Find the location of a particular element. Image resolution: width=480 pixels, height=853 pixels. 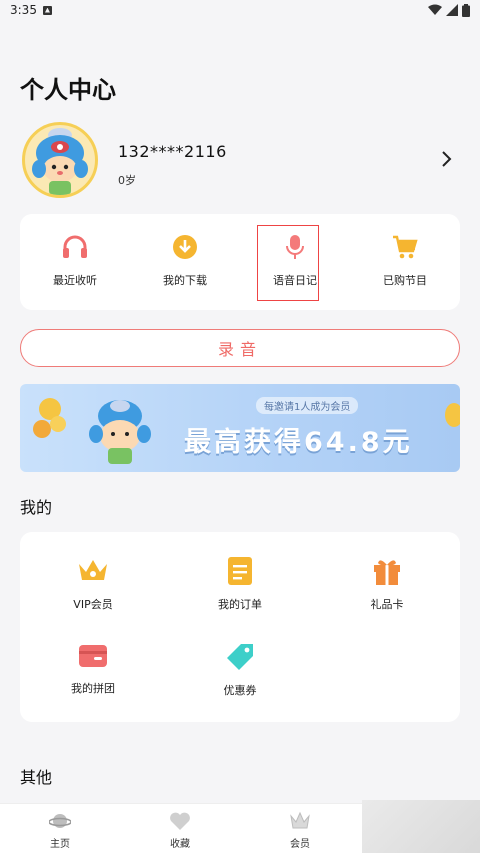

section-title-other: 其他 is located at coordinates (36, 777).